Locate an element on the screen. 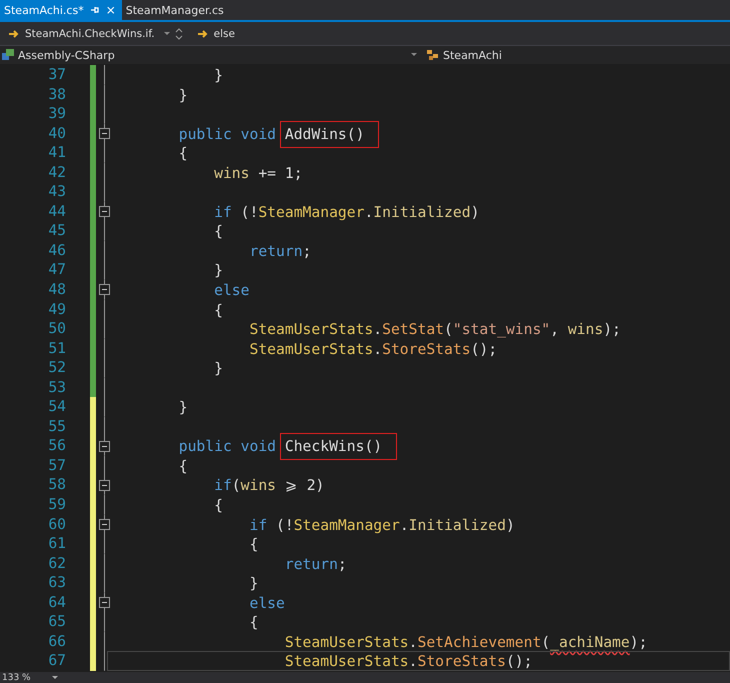 This screenshot has width=730, height=683. line-number: 64 is located at coordinates (57, 602).